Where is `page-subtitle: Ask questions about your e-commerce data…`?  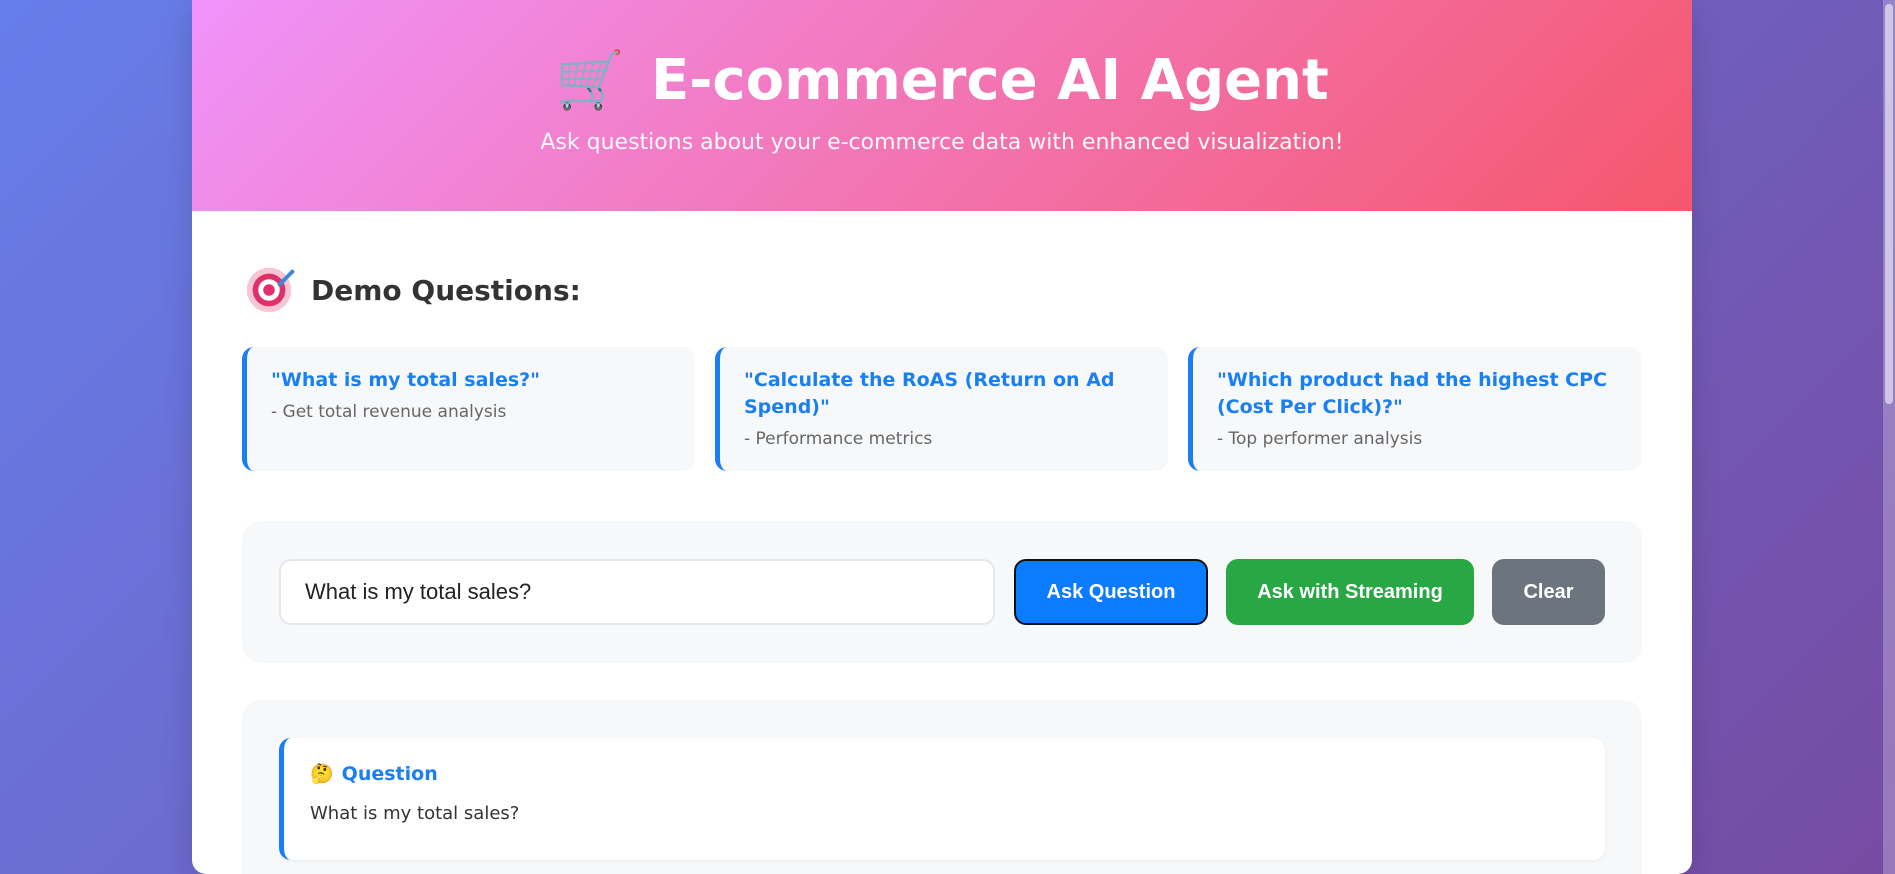 page-subtitle: Ask questions about your e-commerce data… is located at coordinates (942, 142).